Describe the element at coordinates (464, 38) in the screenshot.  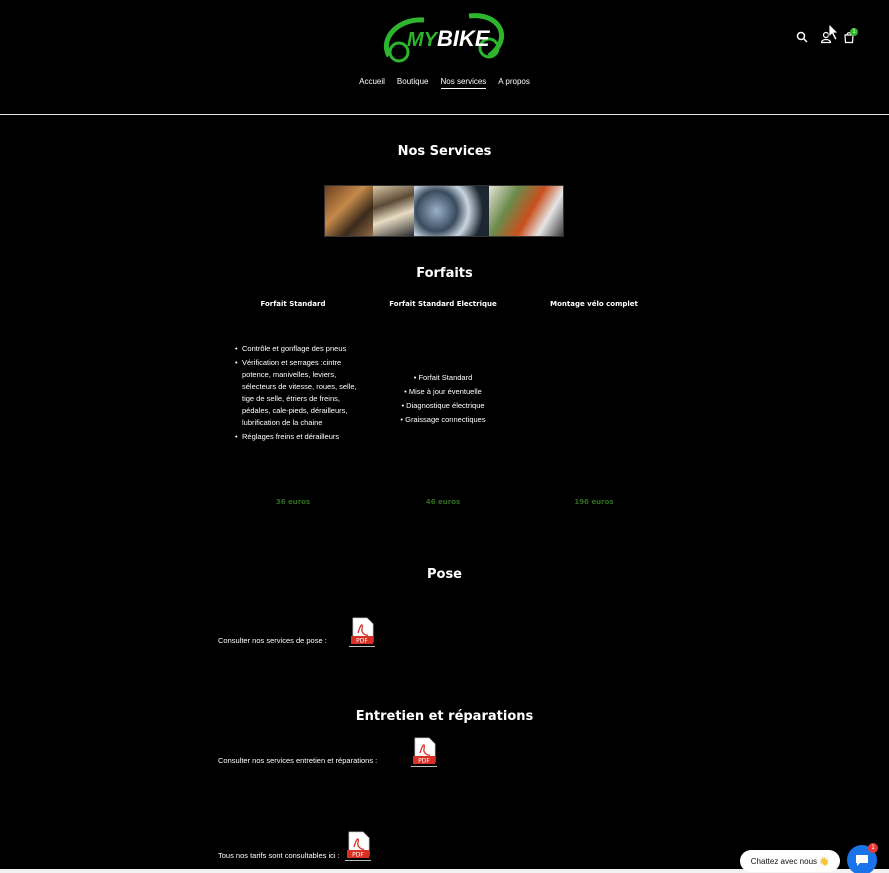
I see `svg-text: BIKE` at that location.